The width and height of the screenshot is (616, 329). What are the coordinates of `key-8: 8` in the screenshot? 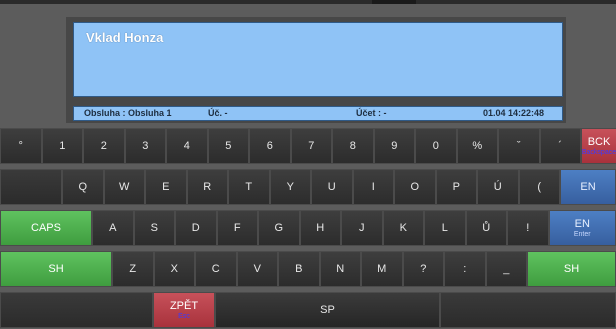 It's located at (353, 146).